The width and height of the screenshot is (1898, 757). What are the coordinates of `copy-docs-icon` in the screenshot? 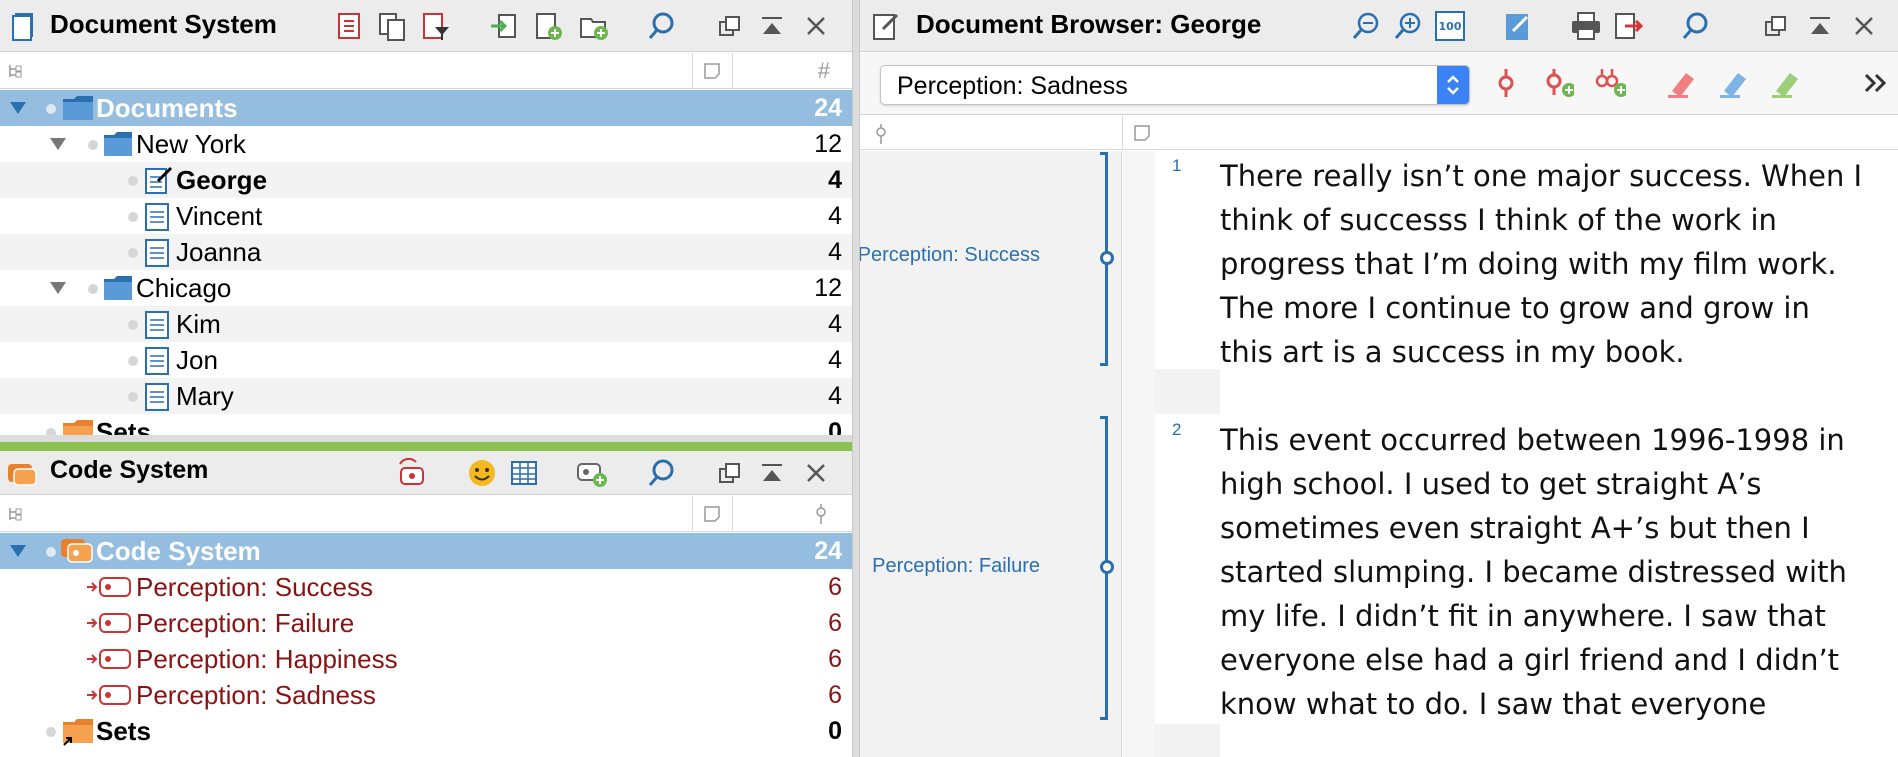 It's located at (392, 26).